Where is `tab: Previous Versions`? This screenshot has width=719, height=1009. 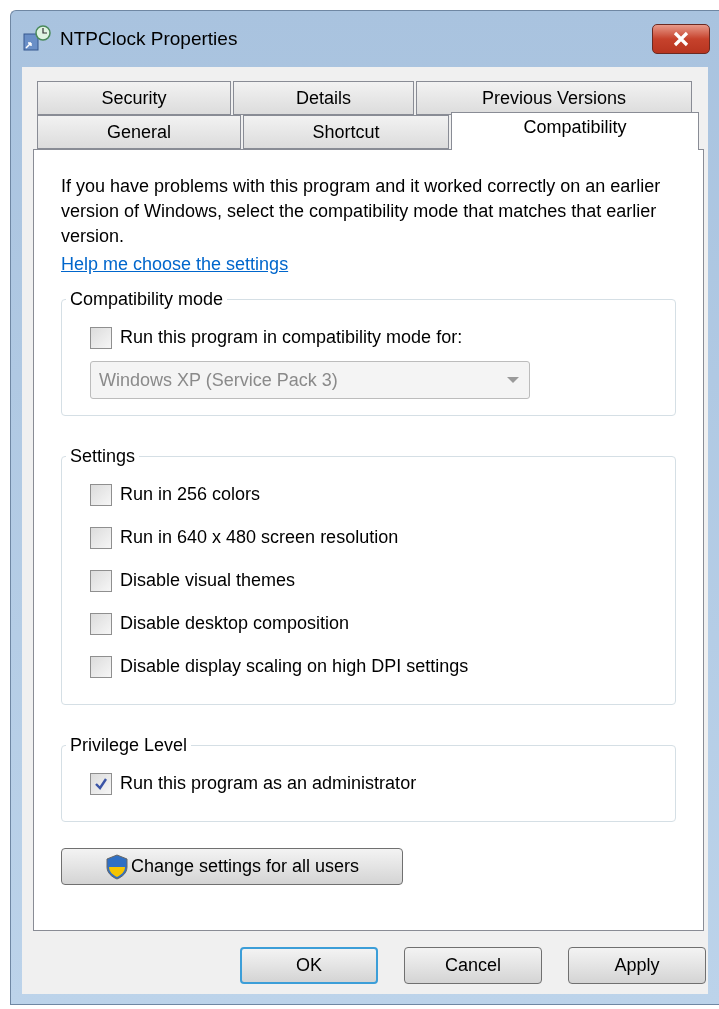 tab: Previous Versions is located at coordinates (554, 98).